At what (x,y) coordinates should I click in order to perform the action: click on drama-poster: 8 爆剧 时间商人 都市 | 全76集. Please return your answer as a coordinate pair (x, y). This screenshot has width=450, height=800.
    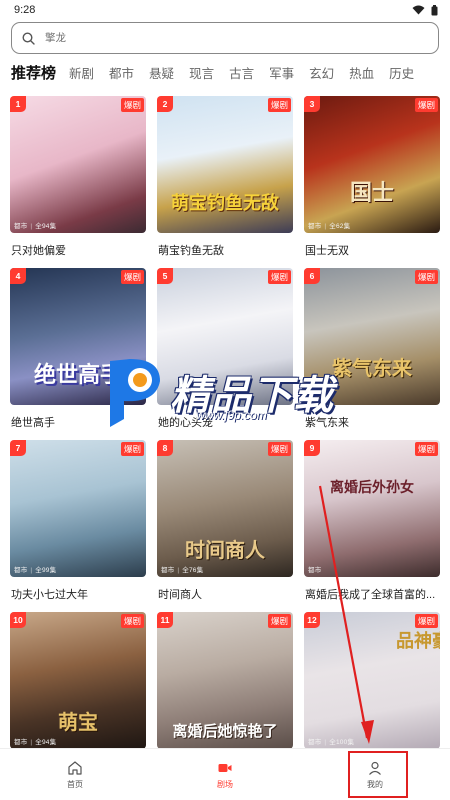
    Looking at the image, I should click on (225, 508).